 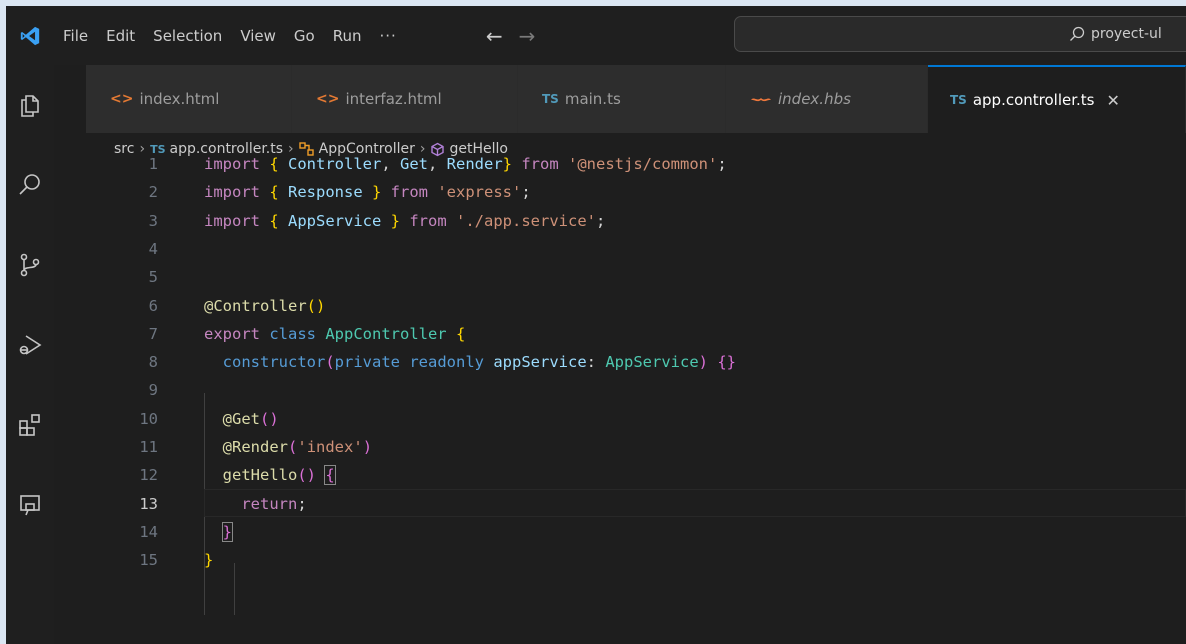 What do you see at coordinates (30, 425) in the screenshot?
I see `extensions-icon` at bounding box center [30, 425].